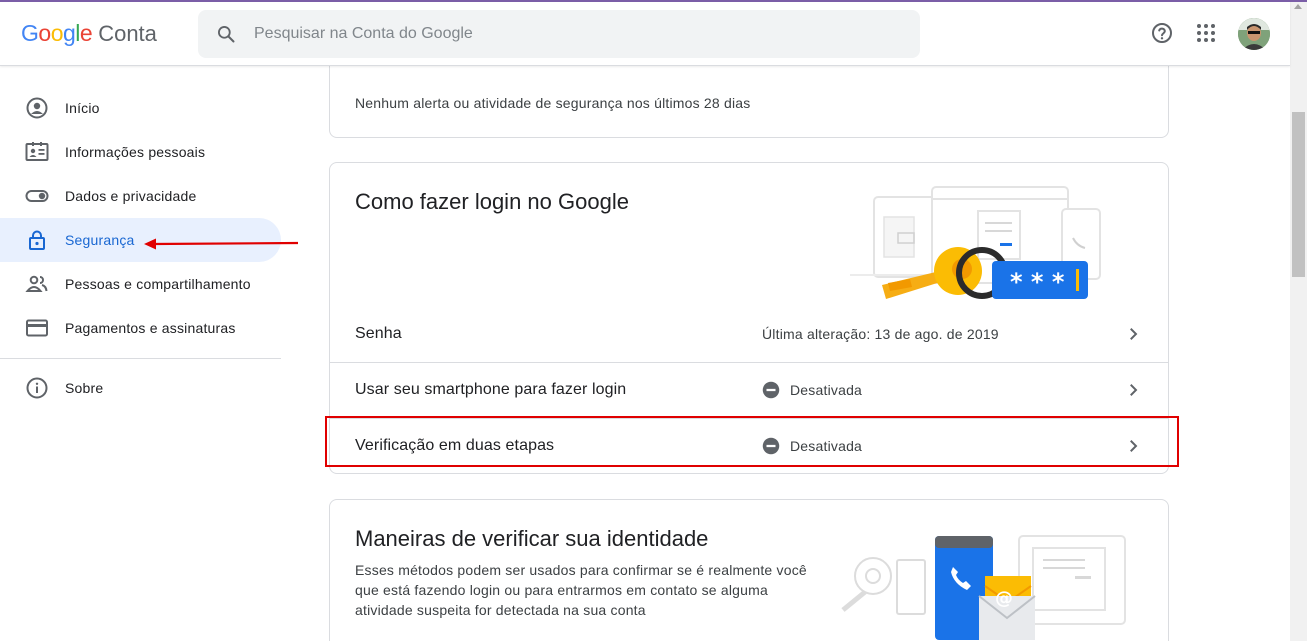 The height and width of the screenshot is (641, 1307). Describe the element at coordinates (37, 108) in the screenshot. I see `account-circle-icon` at that location.